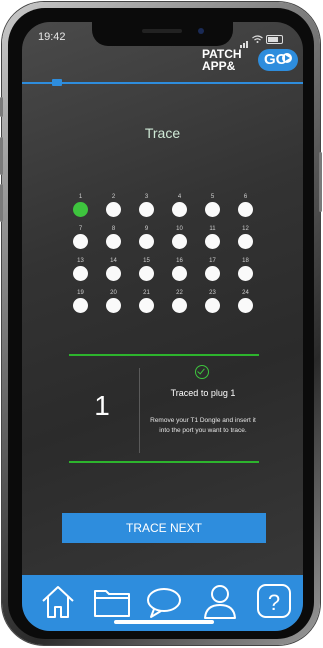 Image resolution: width=323 pixels, height=648 pixels. I want to click on brand-line-2: APP&, so click(219, 66).